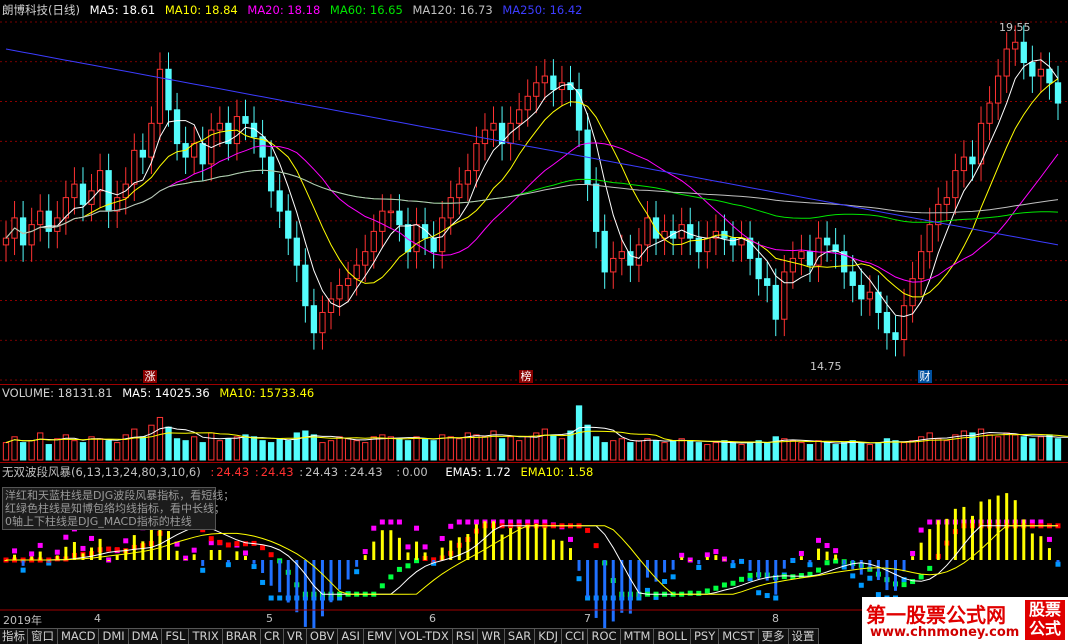  I want to click on tab-10: OBV, so click(322, 636).